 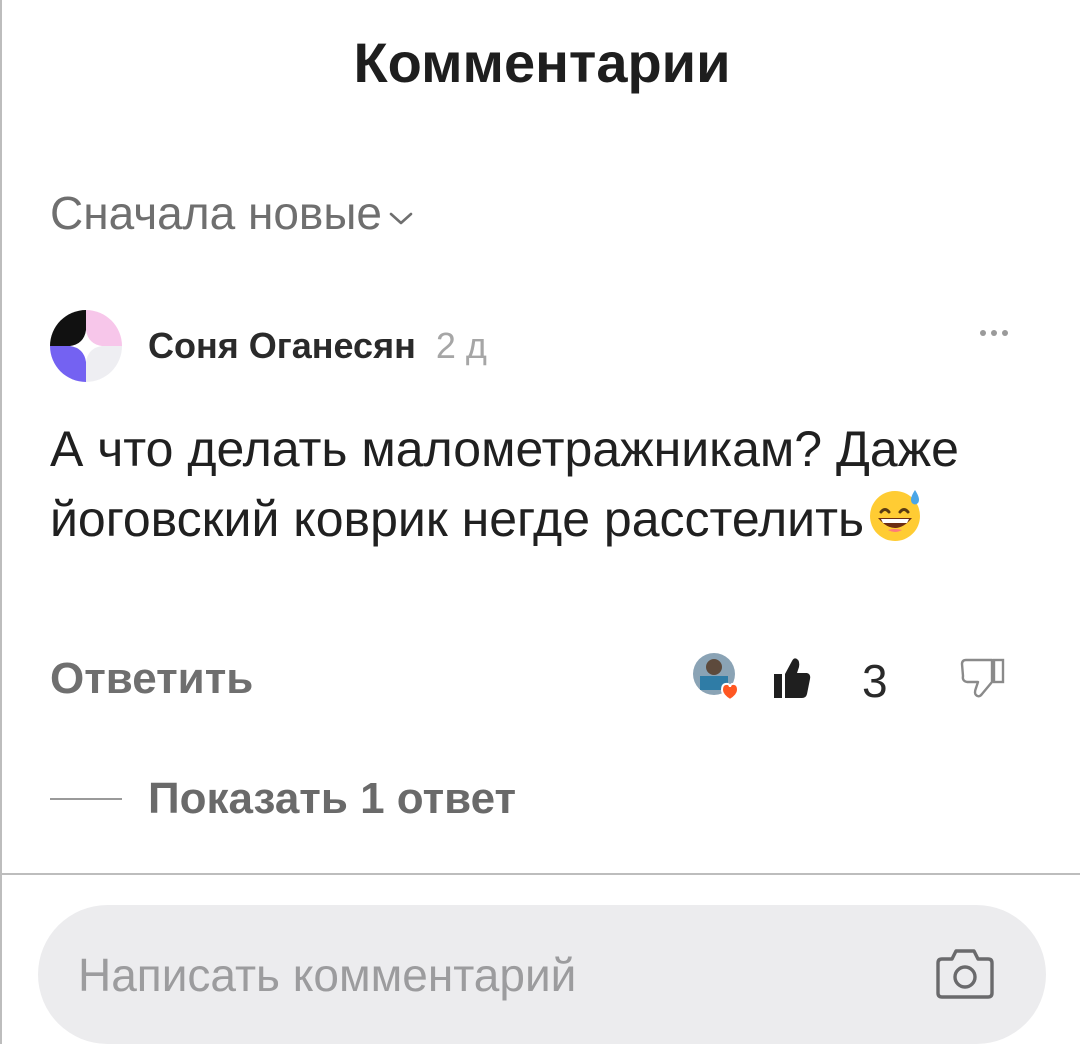 I want to click on comment-input: Написать комментарий, so click(x=542, y=974).